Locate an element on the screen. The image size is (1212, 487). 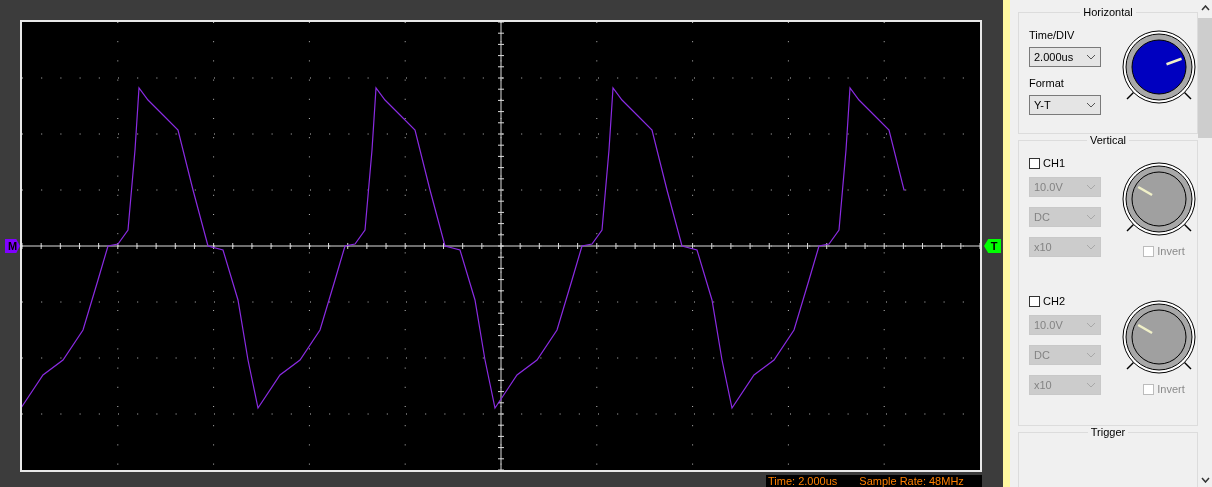
group-title: Horizontal is located at coordinates (1108, 12).